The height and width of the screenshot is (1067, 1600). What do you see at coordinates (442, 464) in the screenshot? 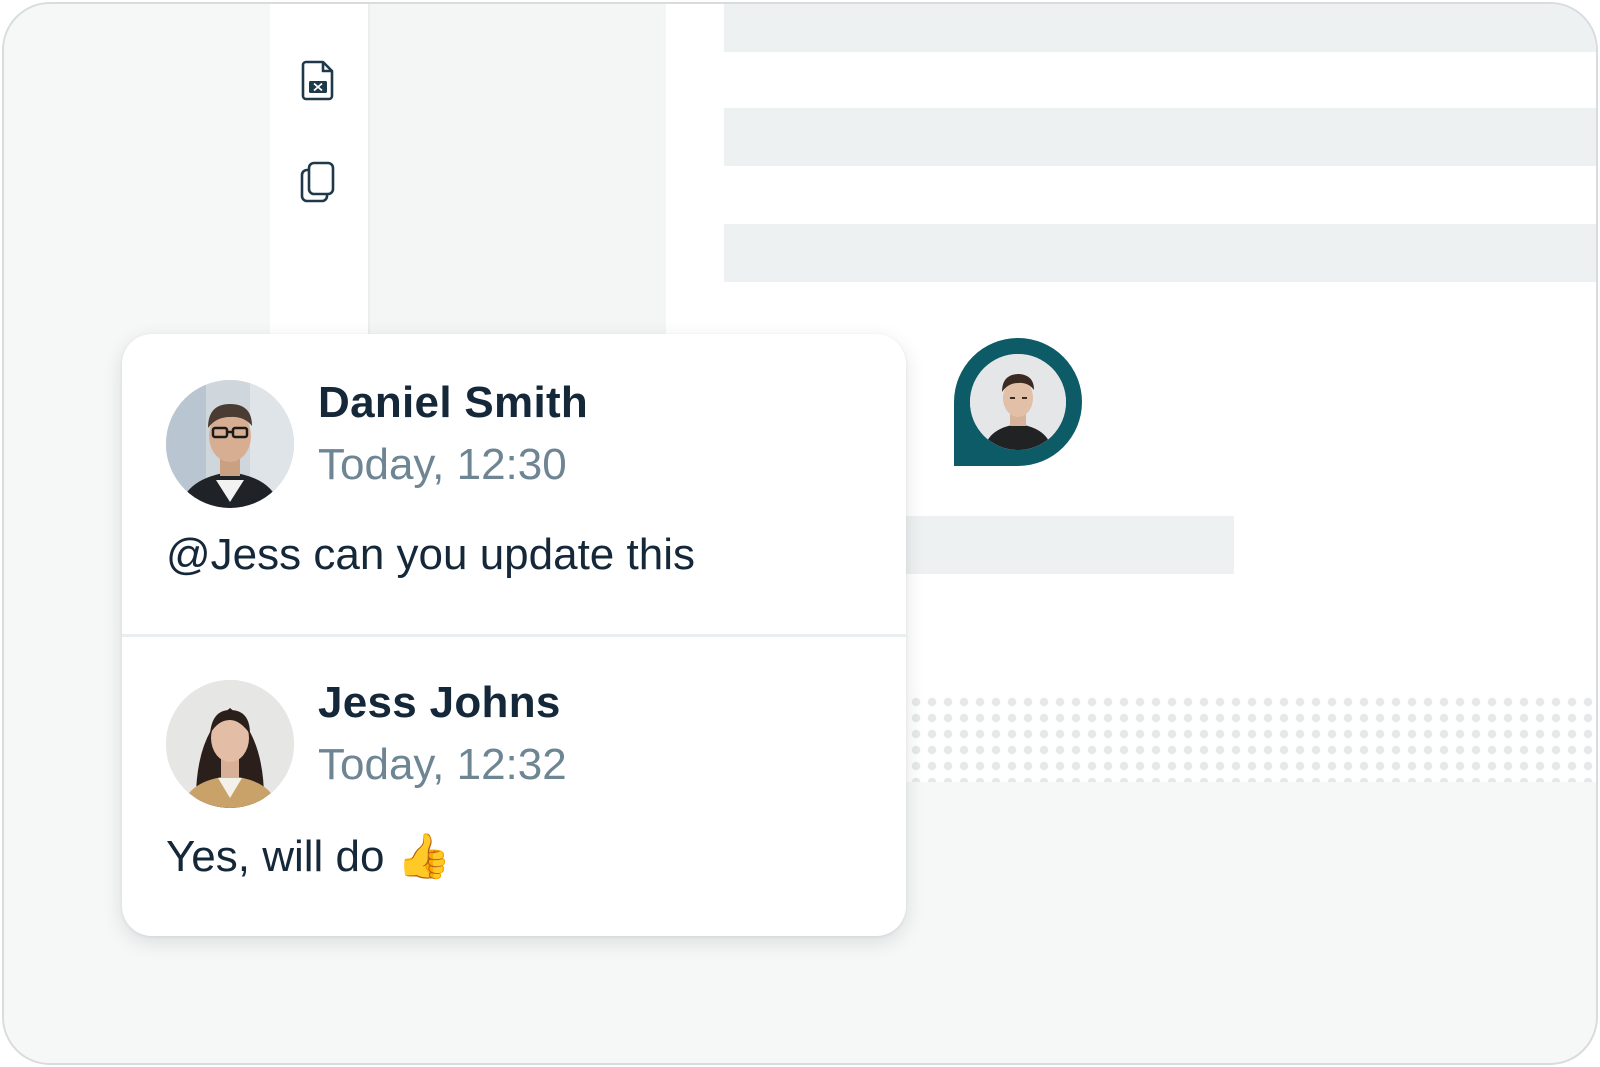
I see `comment-timestamp: Today, 12:30` at bounding box center [442, 464].